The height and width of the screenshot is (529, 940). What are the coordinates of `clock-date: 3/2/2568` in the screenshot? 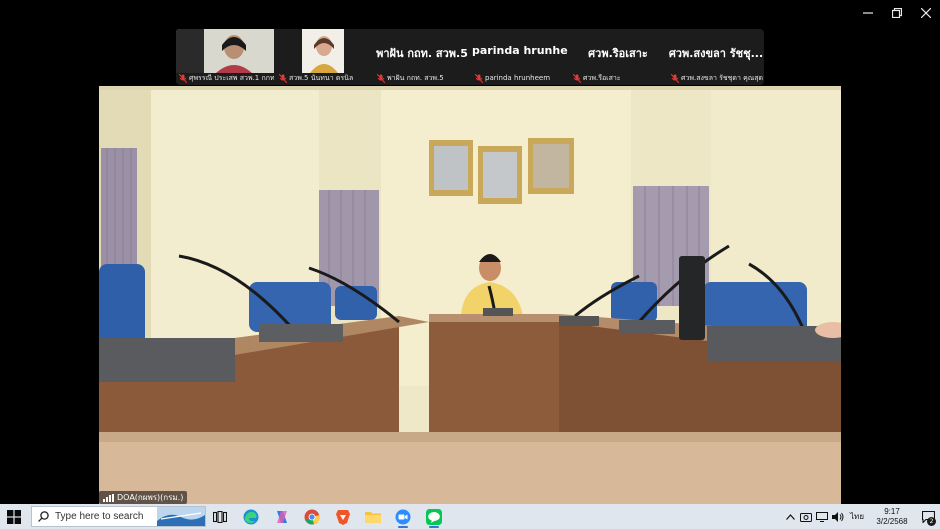 It's located at (892, 521).